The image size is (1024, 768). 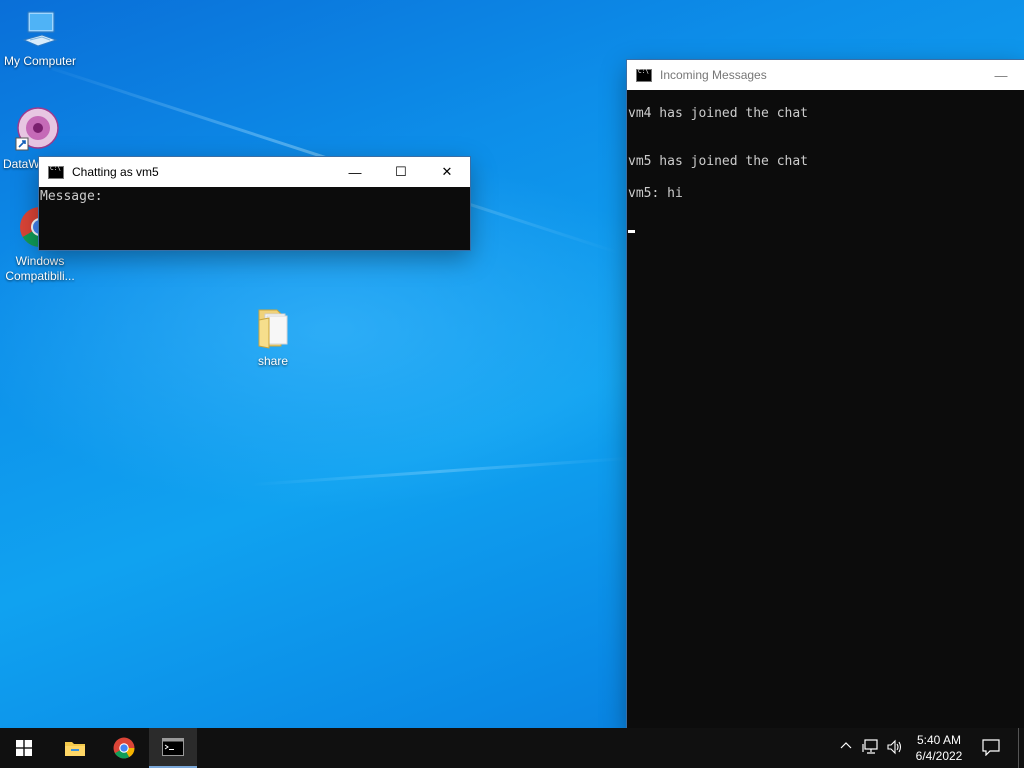 I want to click on chat-window-titlebar: Chatting as vm5 — ☐ ✕, so click(x=254, y=172).